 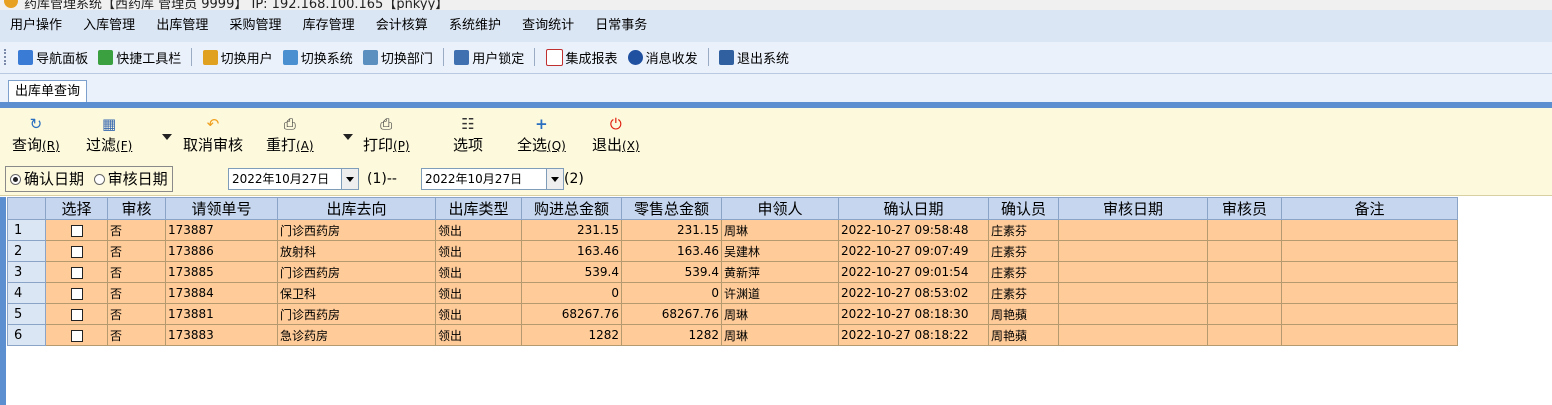 What do you see at coordinates (255, 26) in the screenshot?
I see `menu-purchase: 采购管理` at bounding box center [255, 26].